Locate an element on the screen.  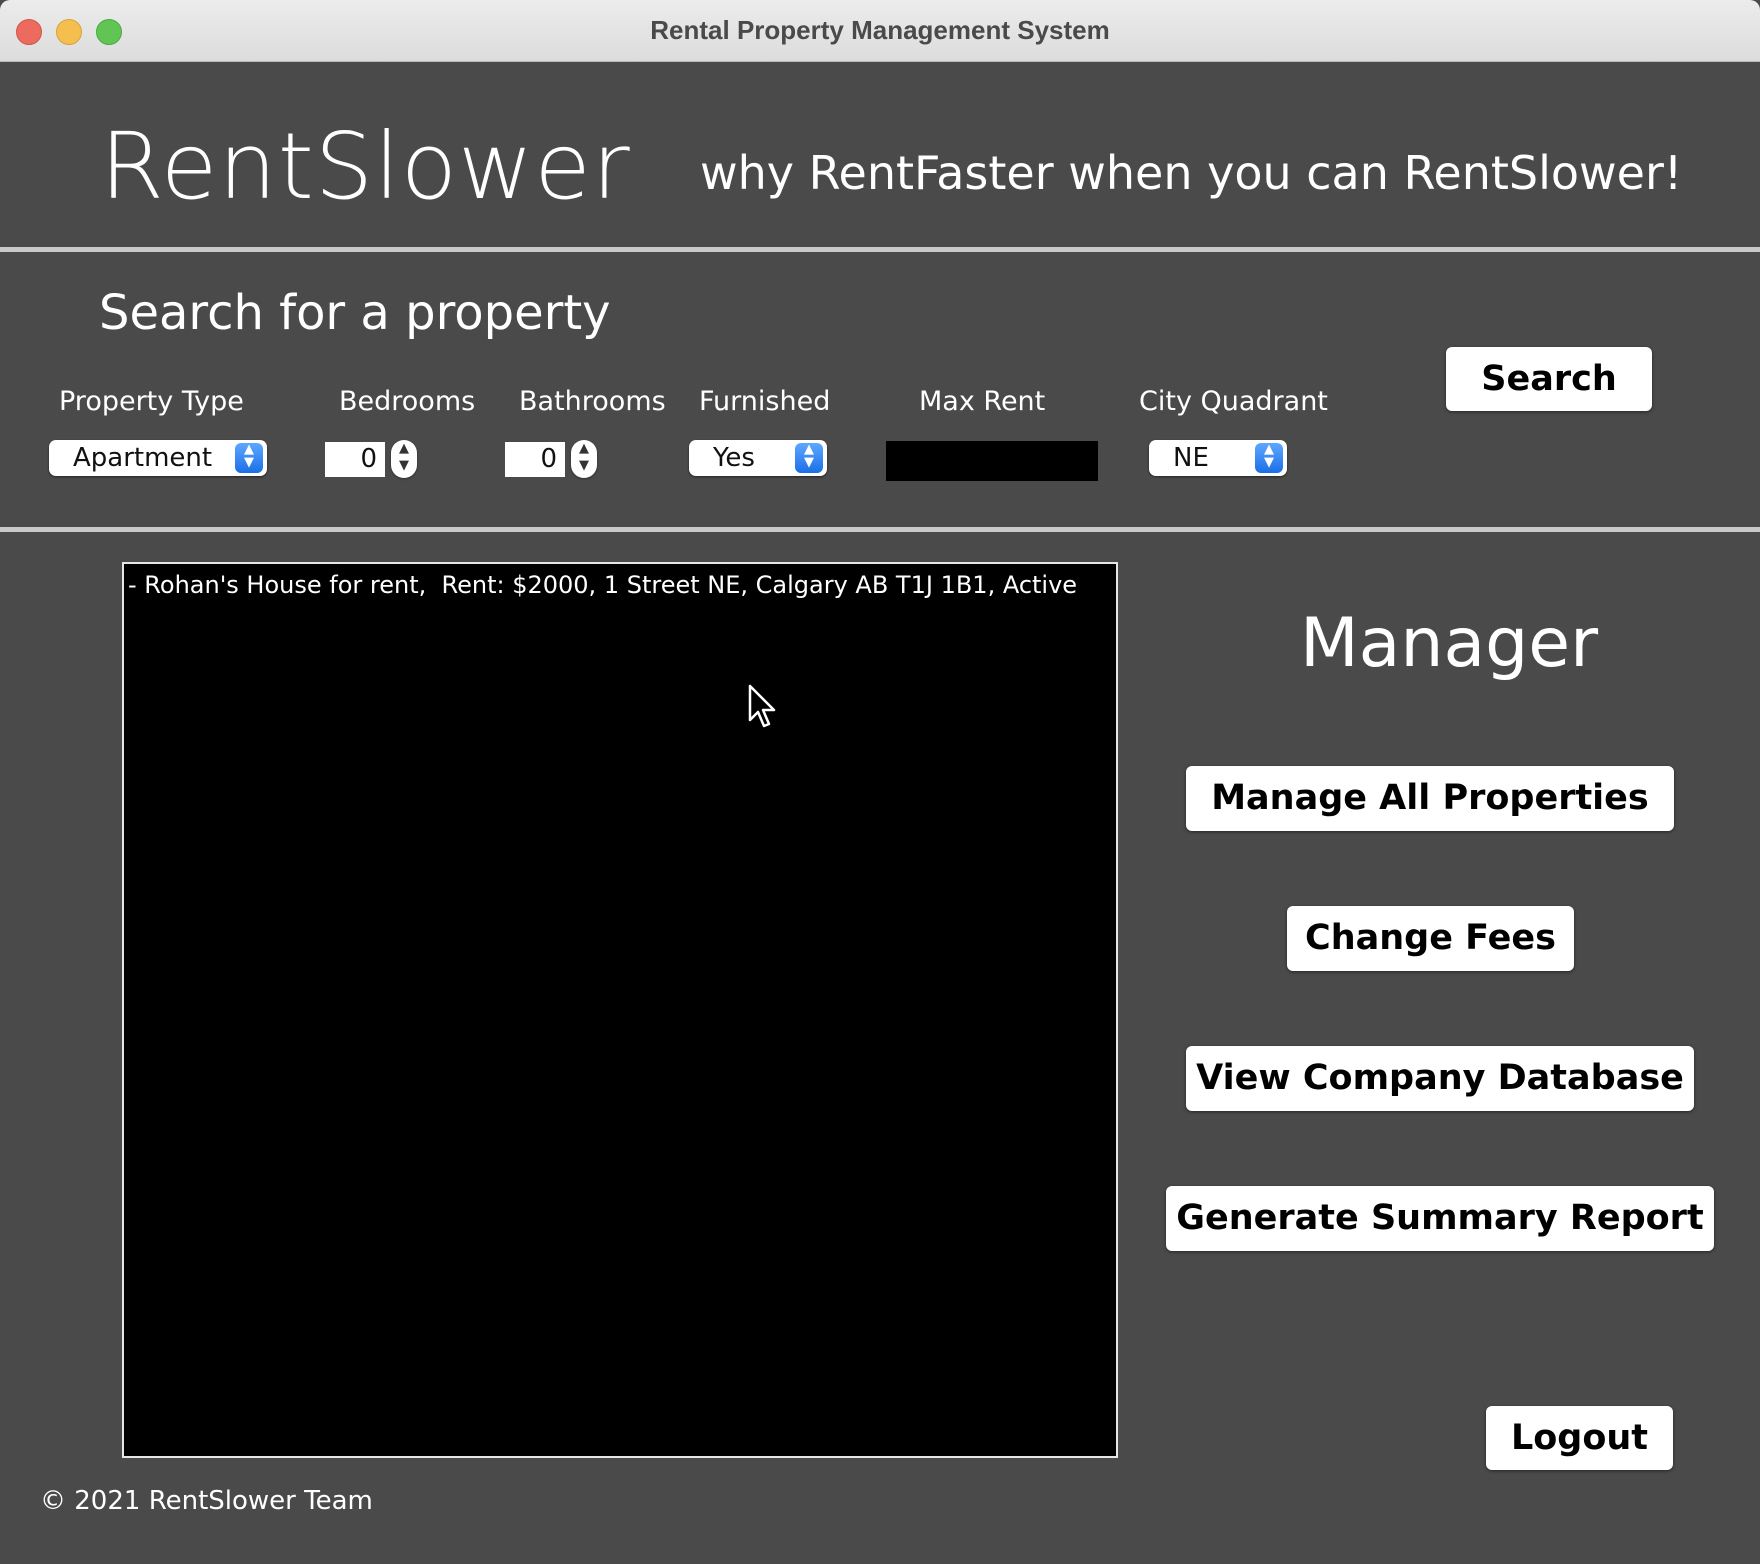
view-company-database-button: View Company Database is located at coordinates (1440, 1078).